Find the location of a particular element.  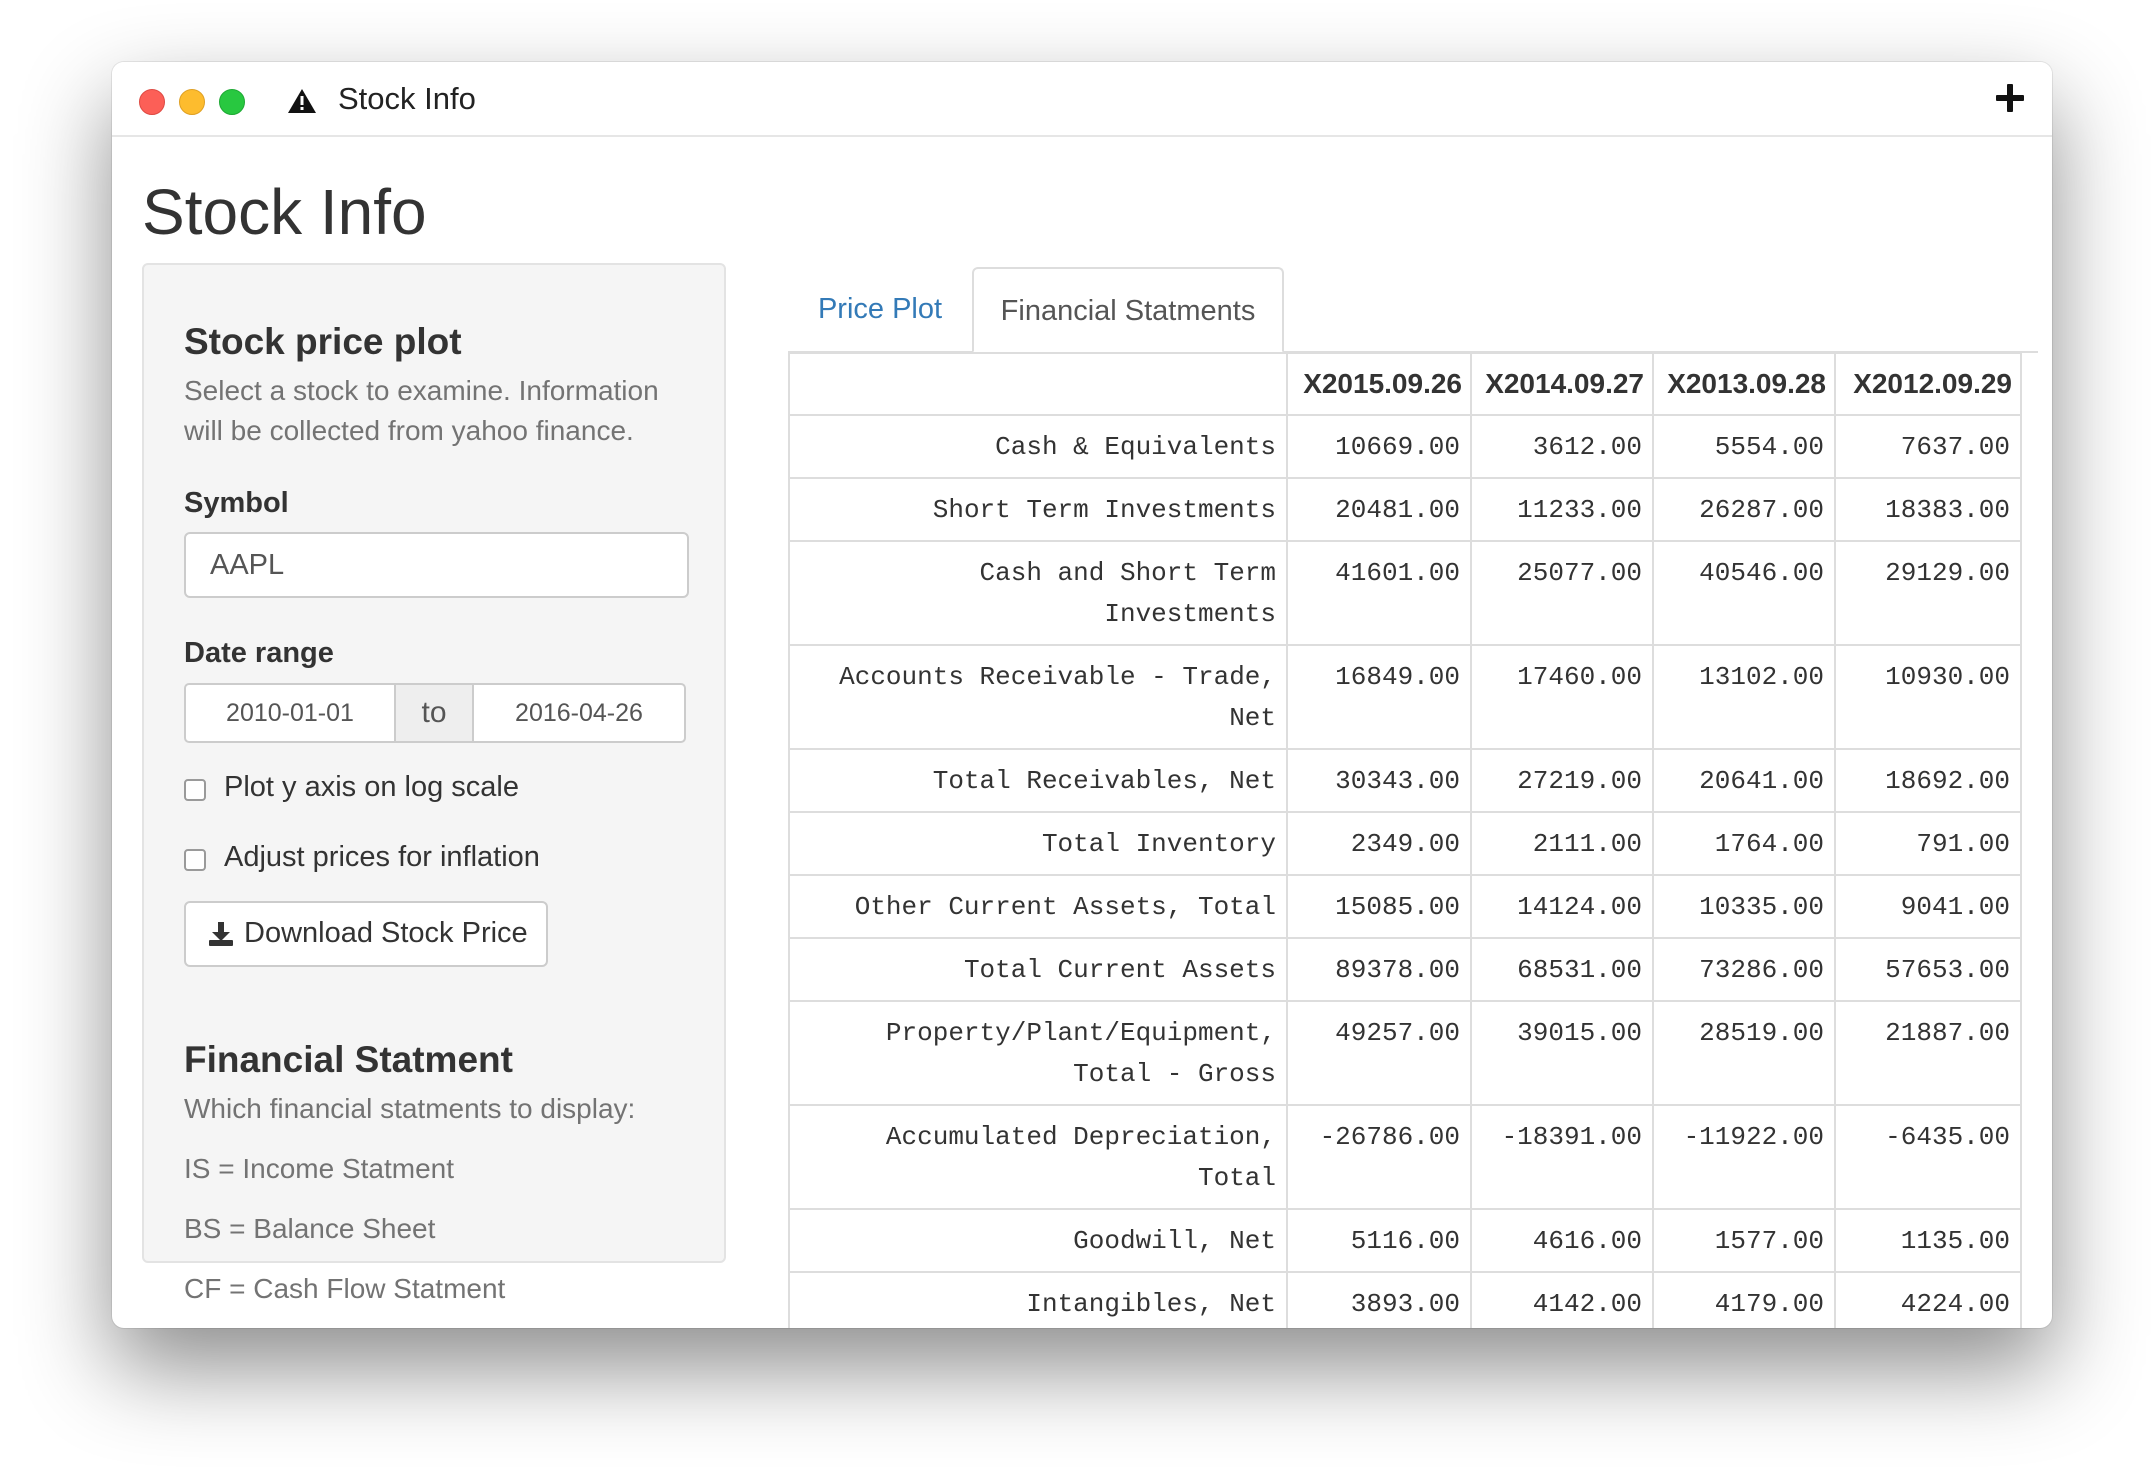

download-stock-price-button: Download Stock Price is located at coordinates (366, 934).